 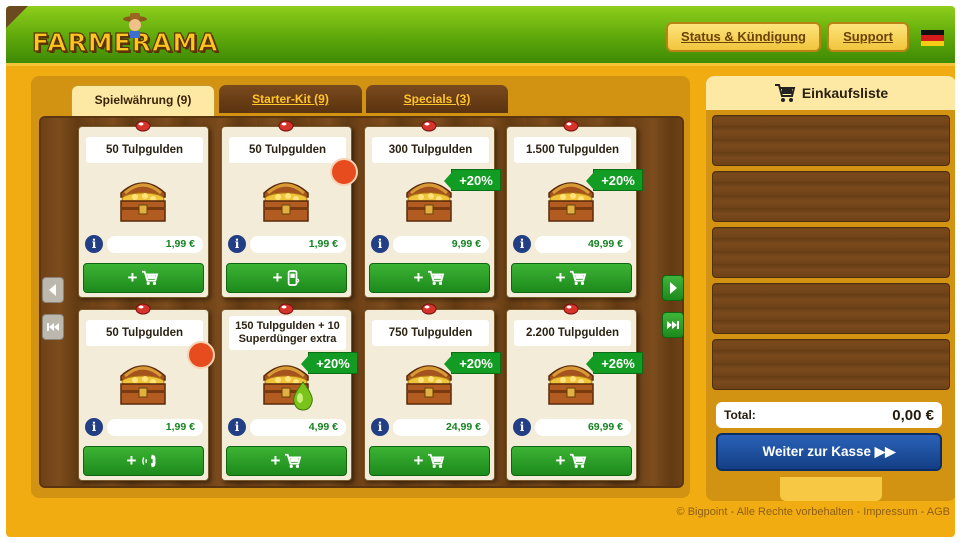 I want to click on skip-to-end-icon, so click(x=673, y=325).